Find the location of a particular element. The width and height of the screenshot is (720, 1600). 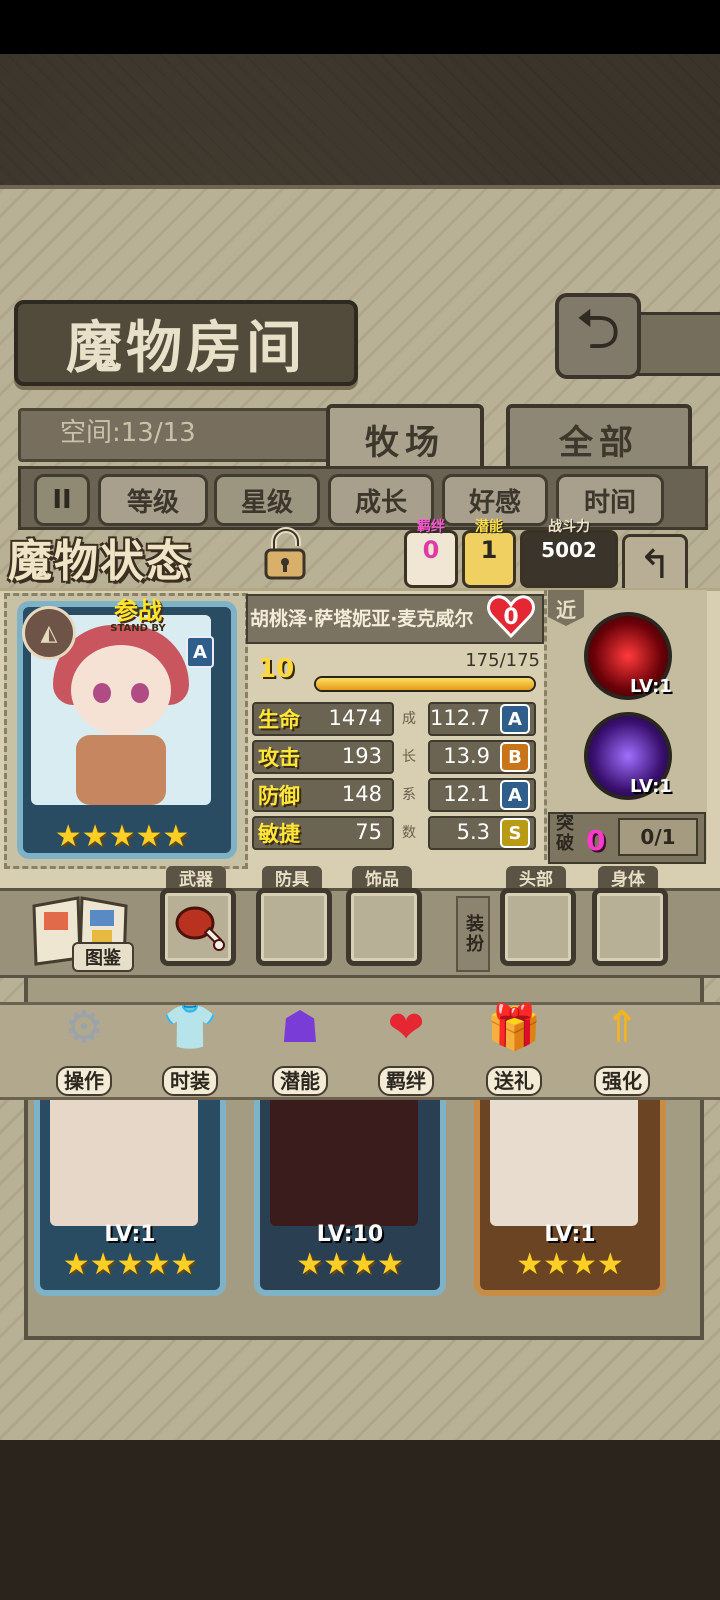

bond-stat: 羁绊 0 is located at coordinates (431, 553).